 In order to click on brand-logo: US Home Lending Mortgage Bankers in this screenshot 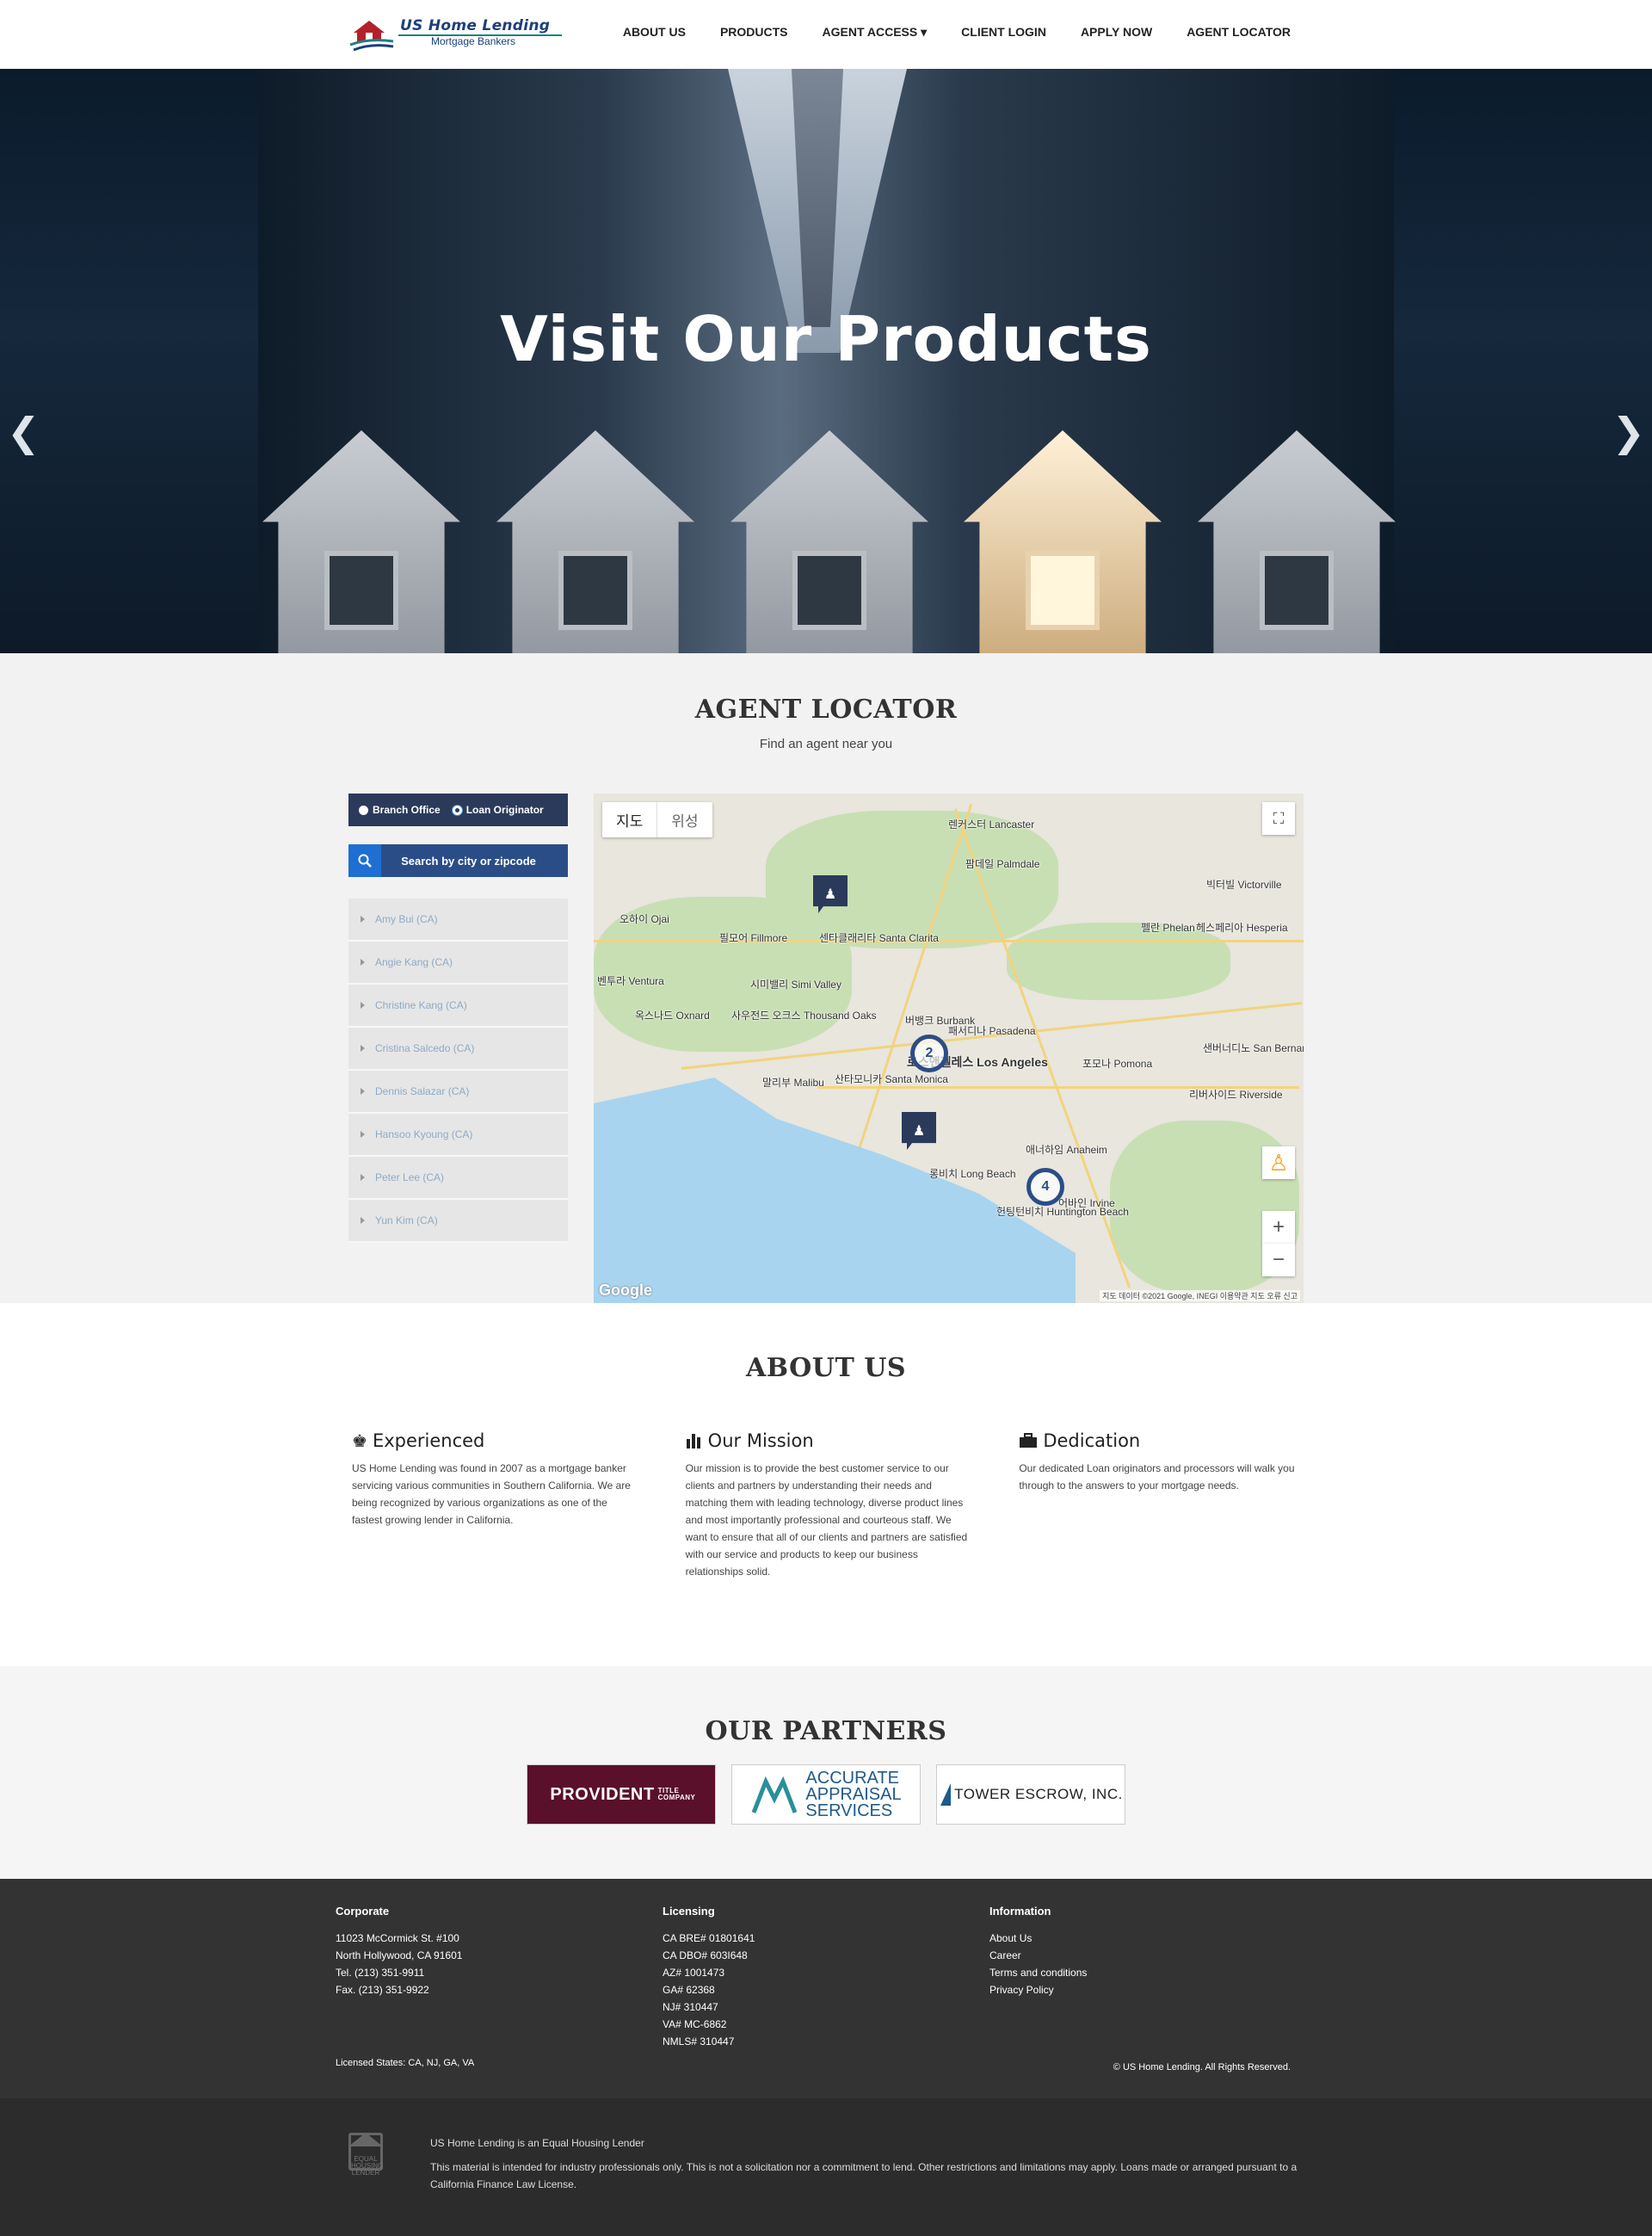, I will do `click(456, 35)`.